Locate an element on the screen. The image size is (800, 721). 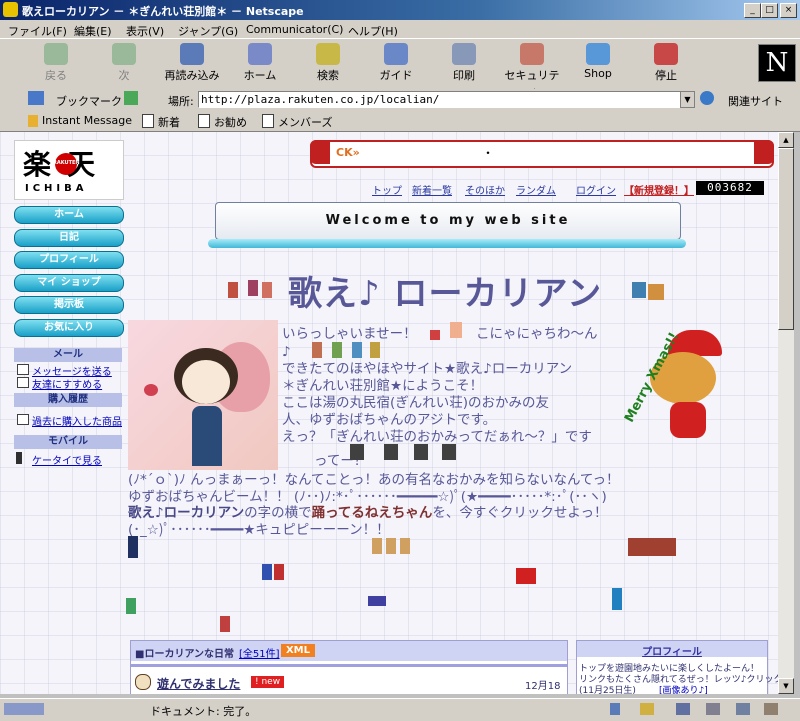
netscape-logo: N is located at coordinates (777, 63).